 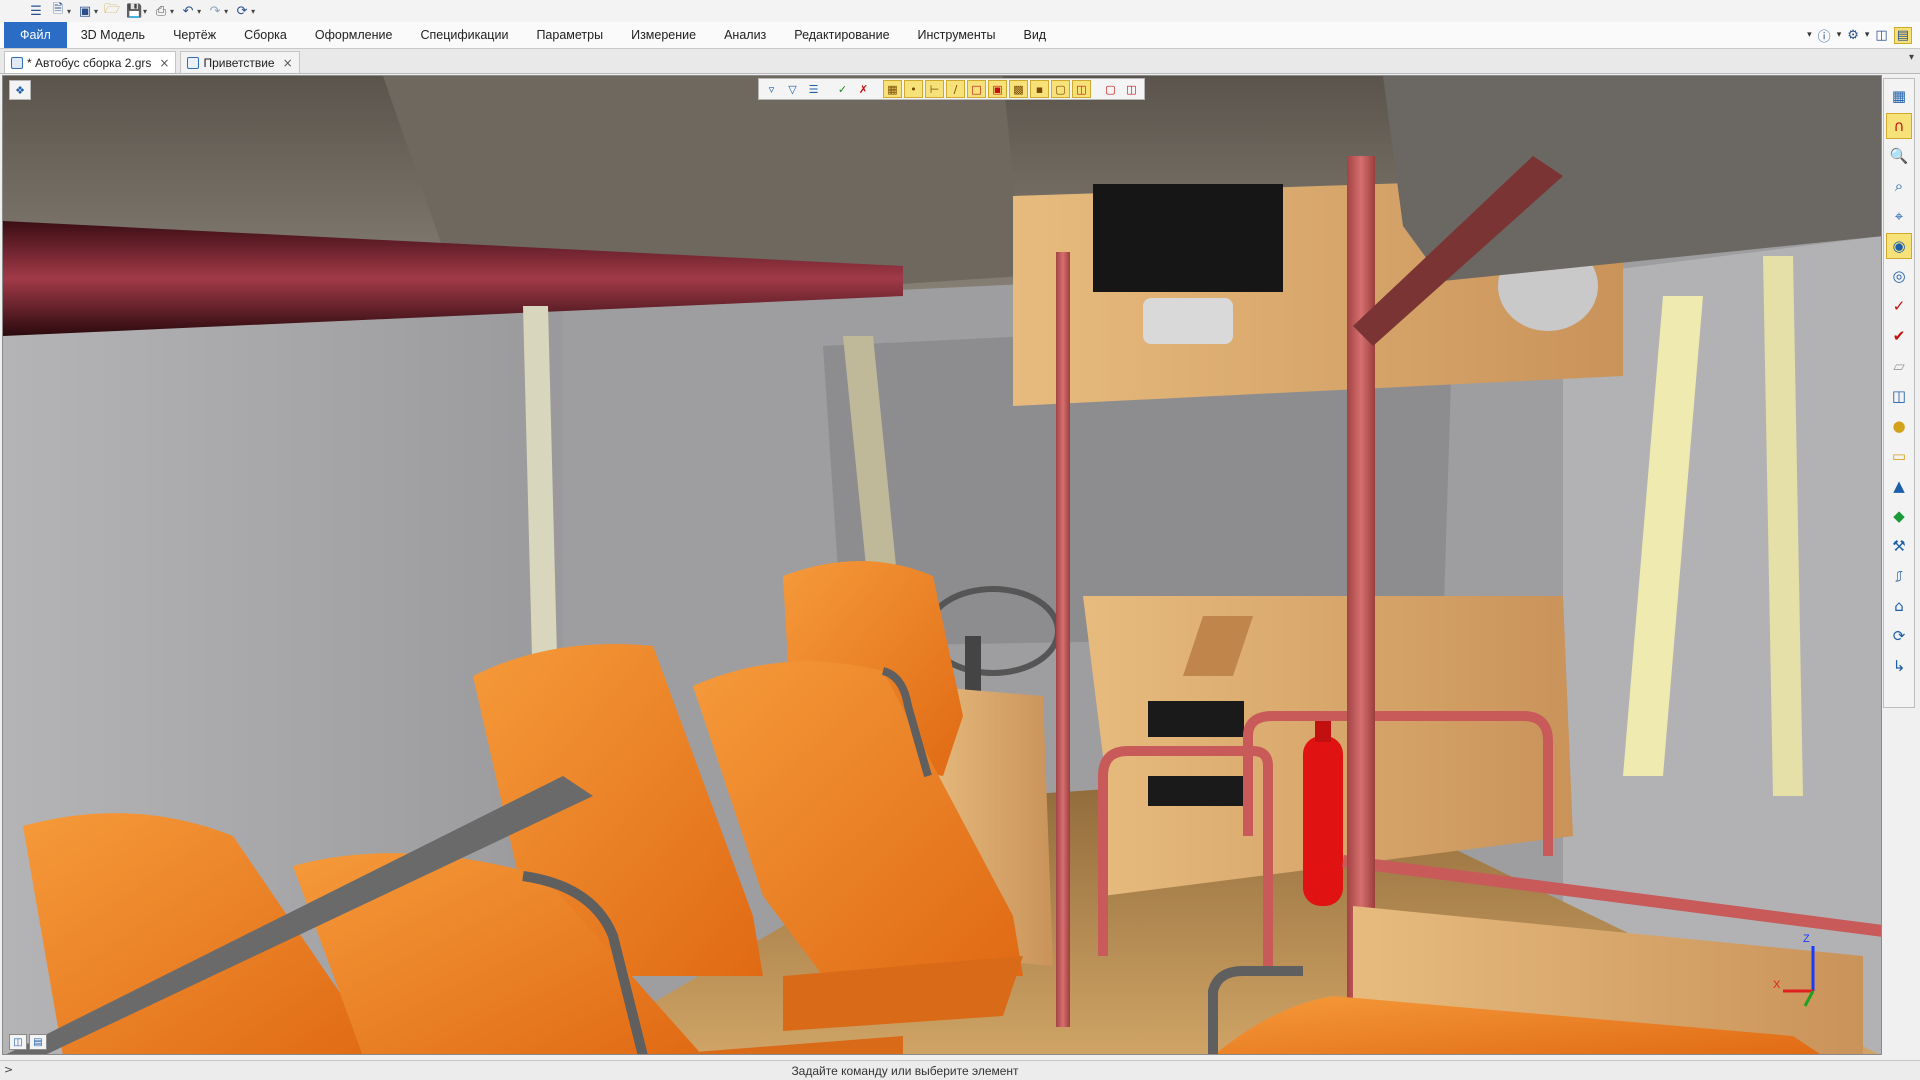 I want to click on tab-welcome: Приветствие ×, so click(x=240, y=62).